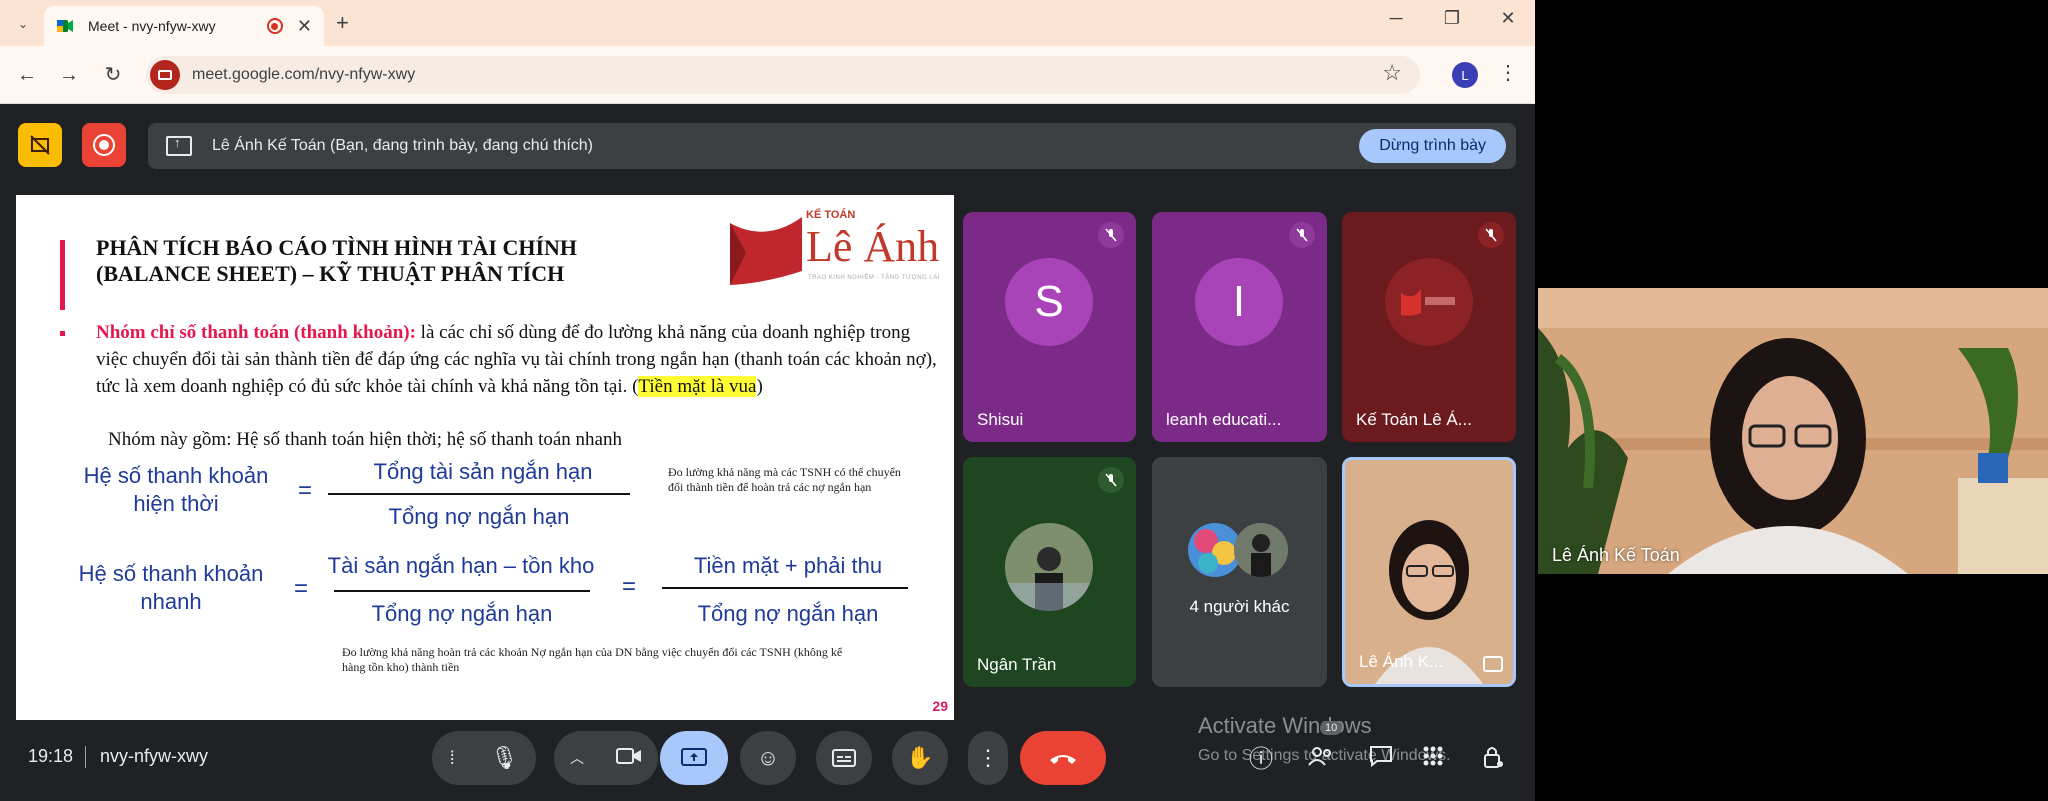  What do you see at coordinates (629, 758) in the screenshot?
I see `camera-icon` at bounding box center [629, 758].